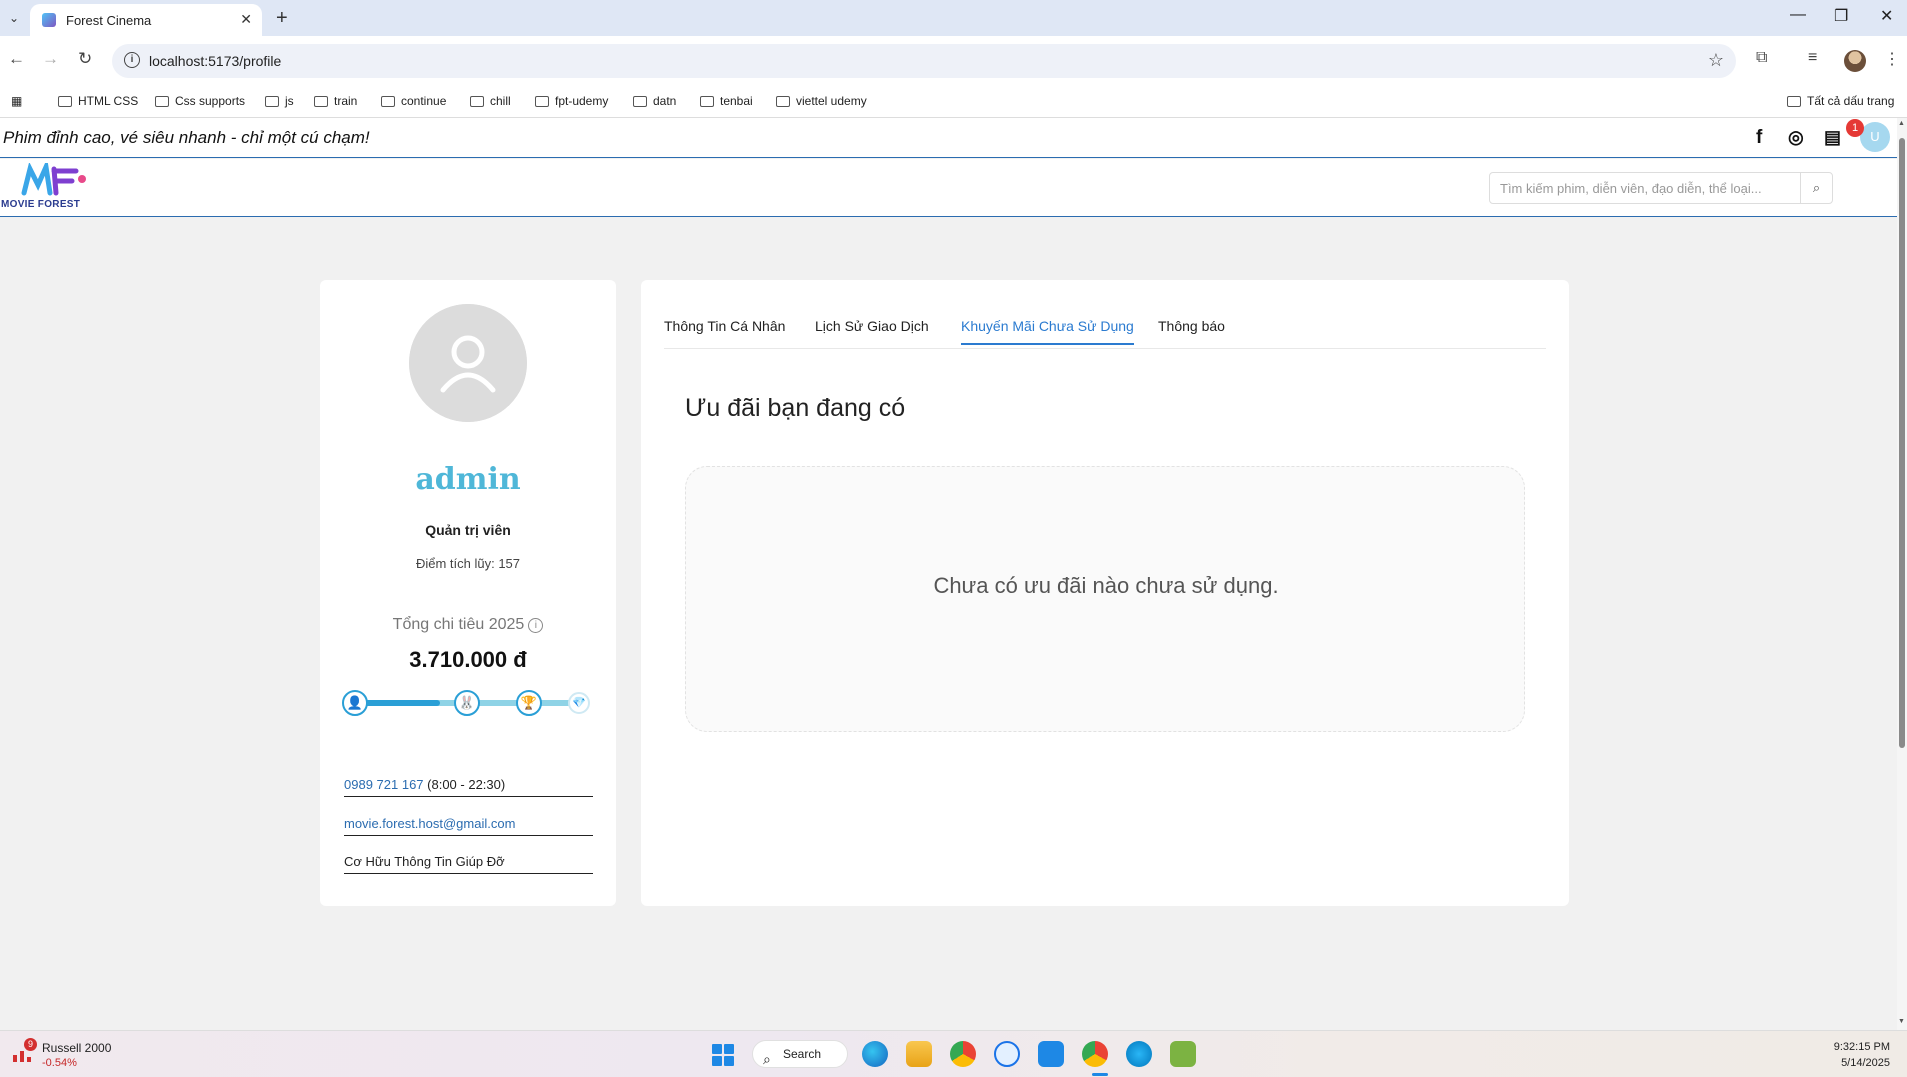  I want to click on scroll-down-icon: ▼, so click(1901, 1021).